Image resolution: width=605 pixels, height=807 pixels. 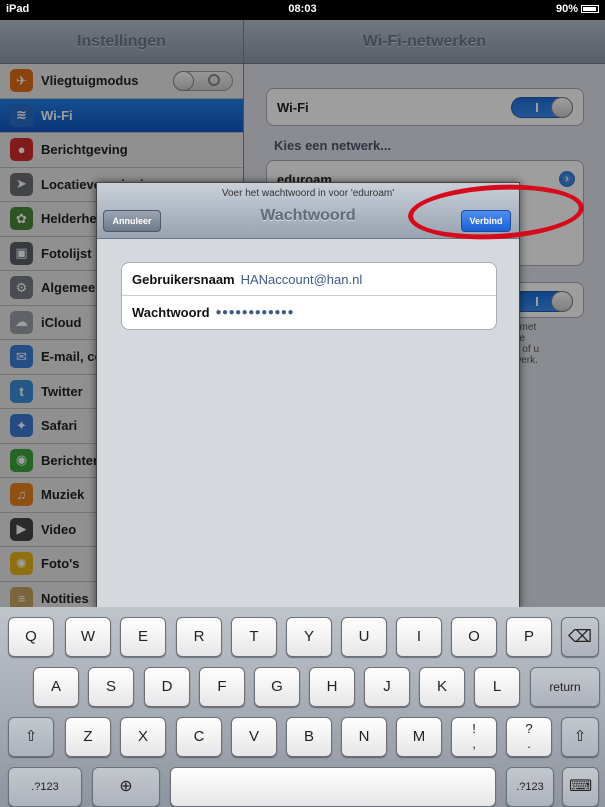 I want to click on password-value: ●●●●●●●●●●●●, so click(x=255, y=312).